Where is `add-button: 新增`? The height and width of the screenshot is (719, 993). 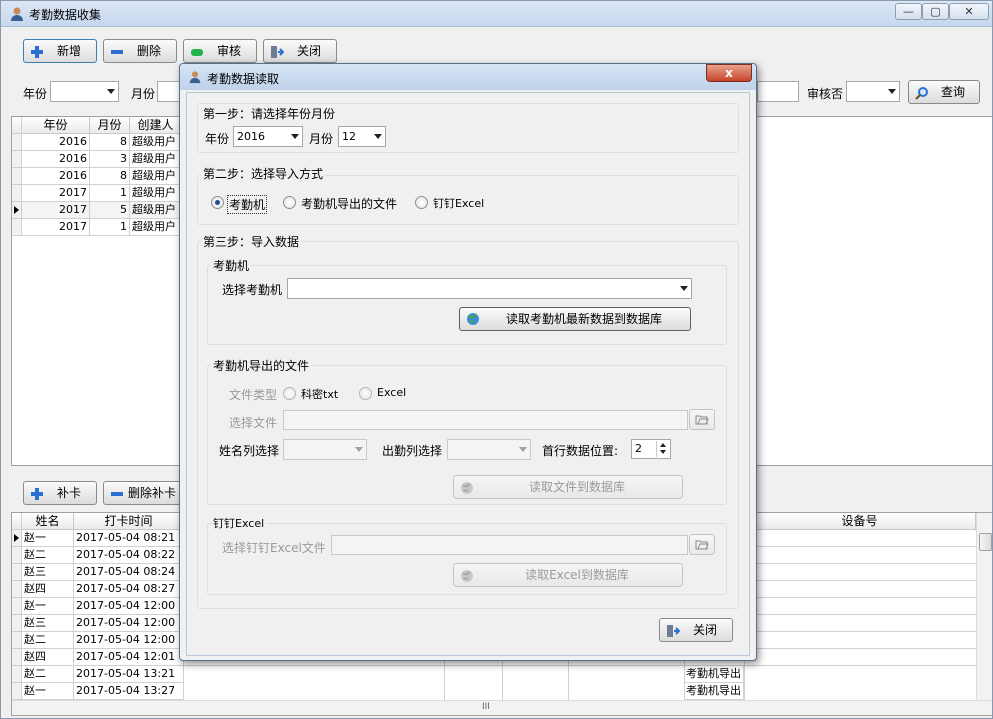 add-button: 新增 is located at coordinates (60, 51).